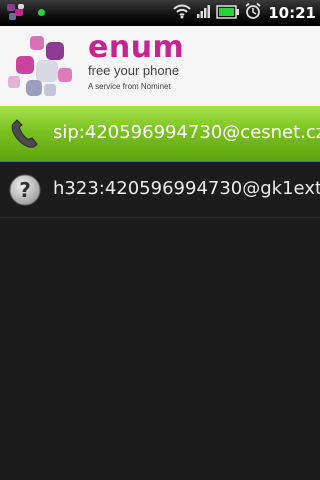  I want to click on list-item-text: h323:420596994730@gk1ext., so click(186, 188).